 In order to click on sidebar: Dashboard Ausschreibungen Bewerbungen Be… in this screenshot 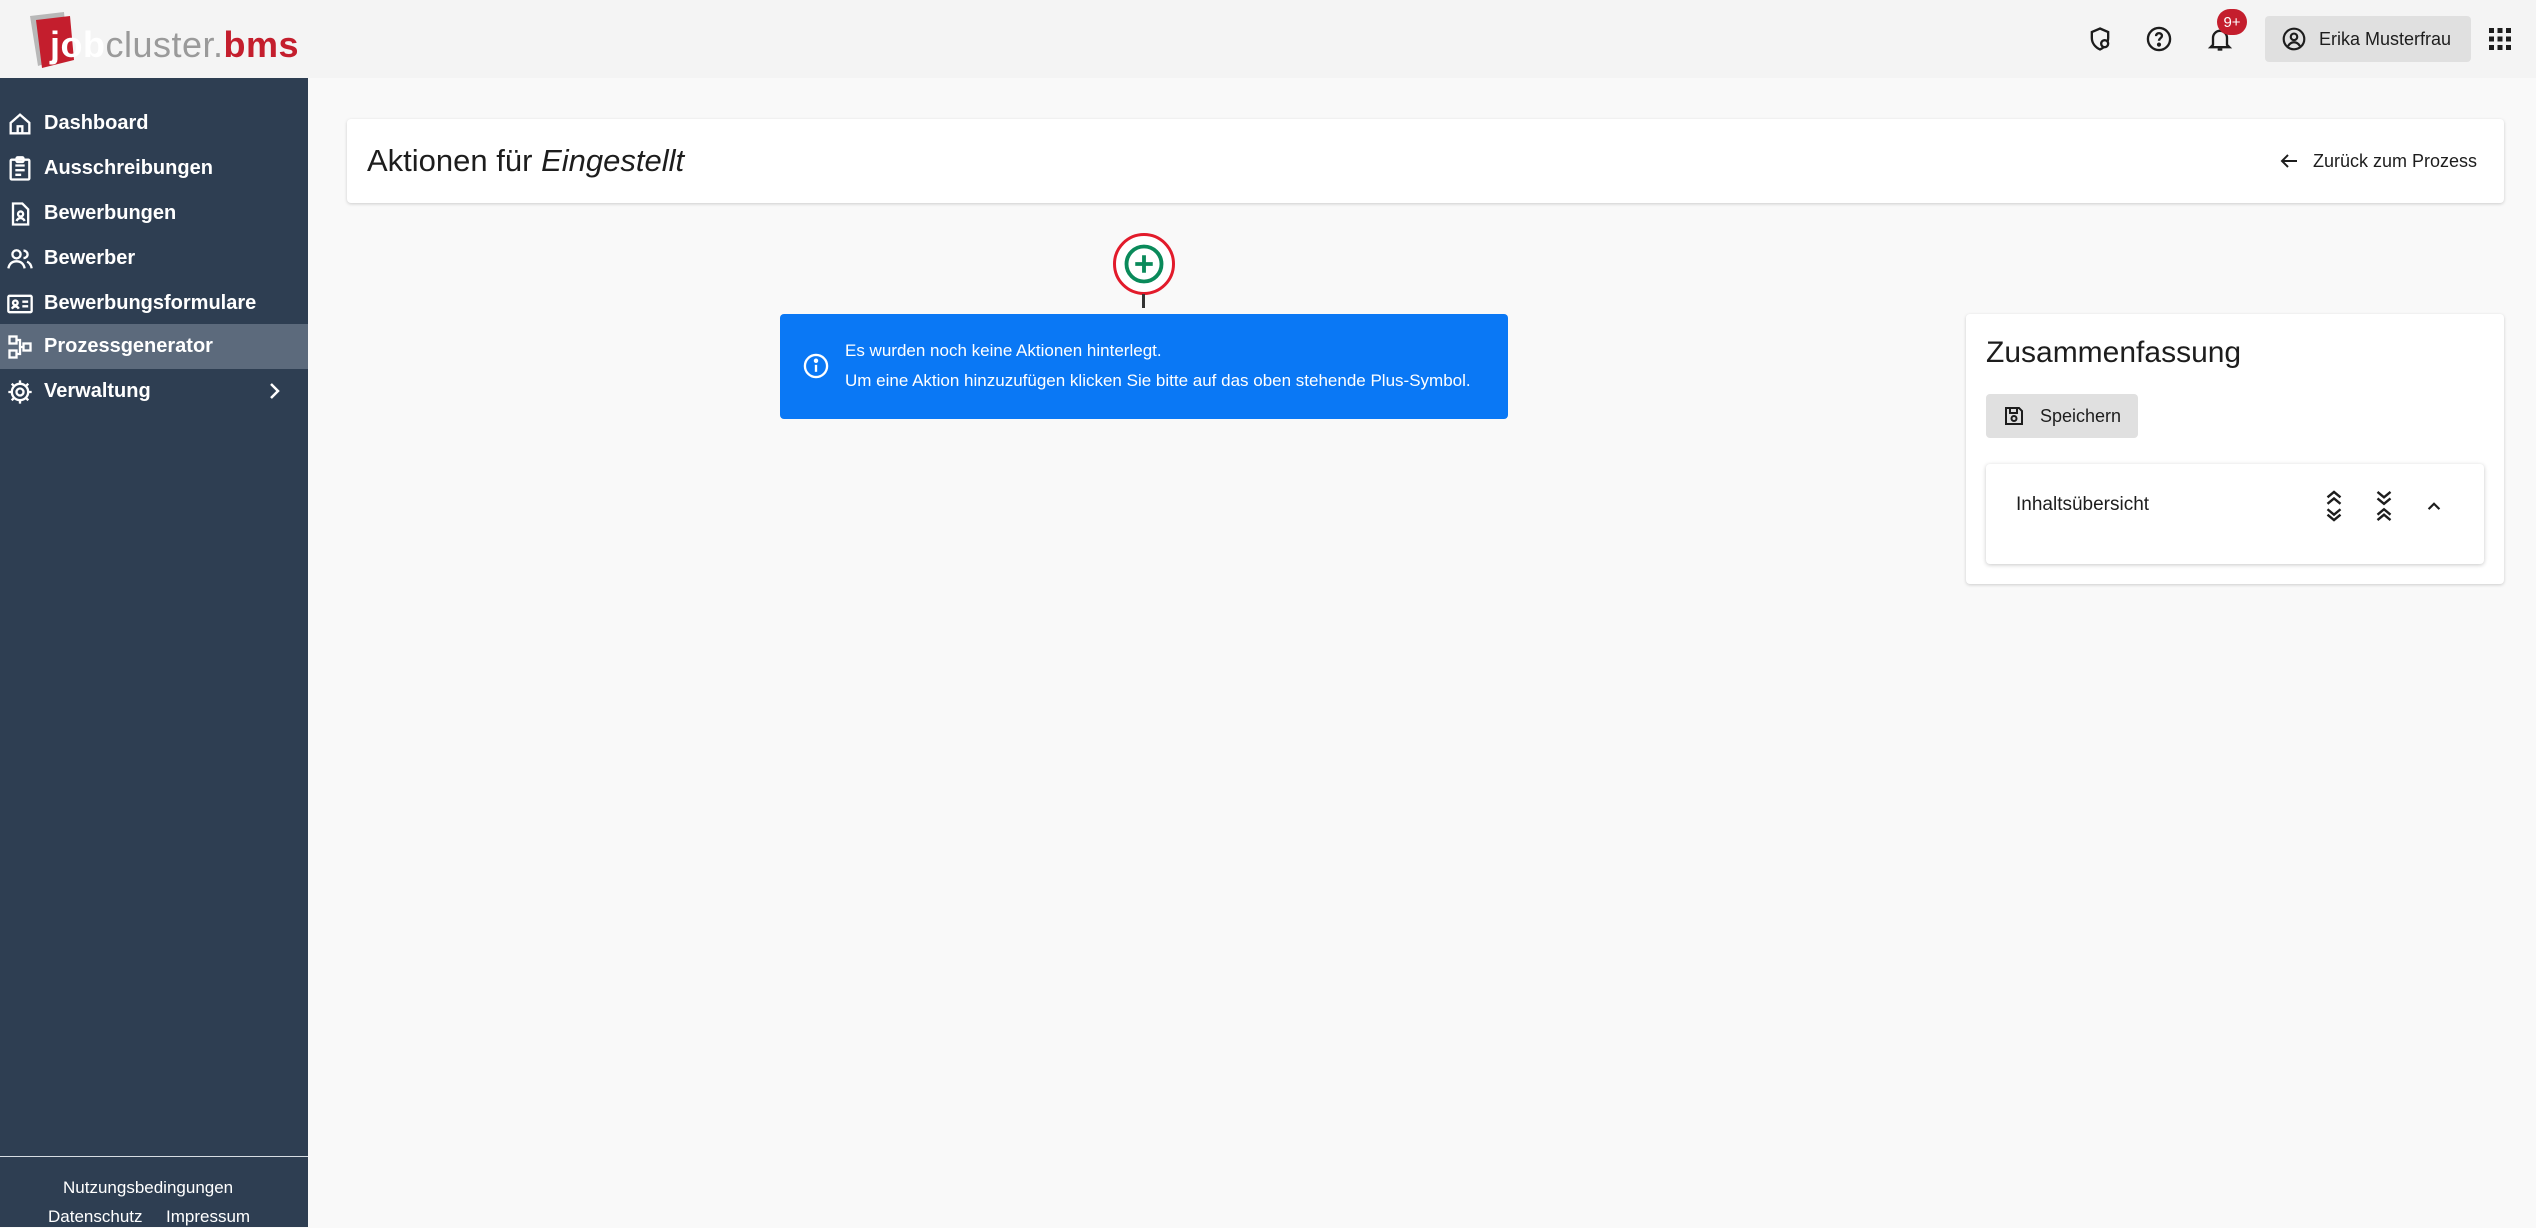, I will do `click(154, 652)`.